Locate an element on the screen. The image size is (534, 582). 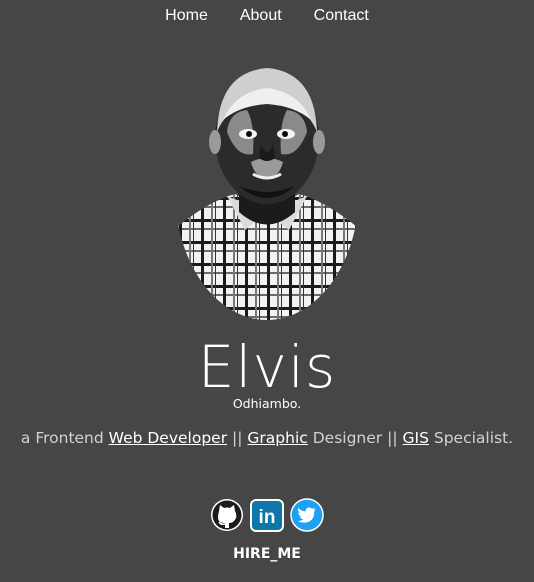
social-links: in is located at coordinates (267, 515).